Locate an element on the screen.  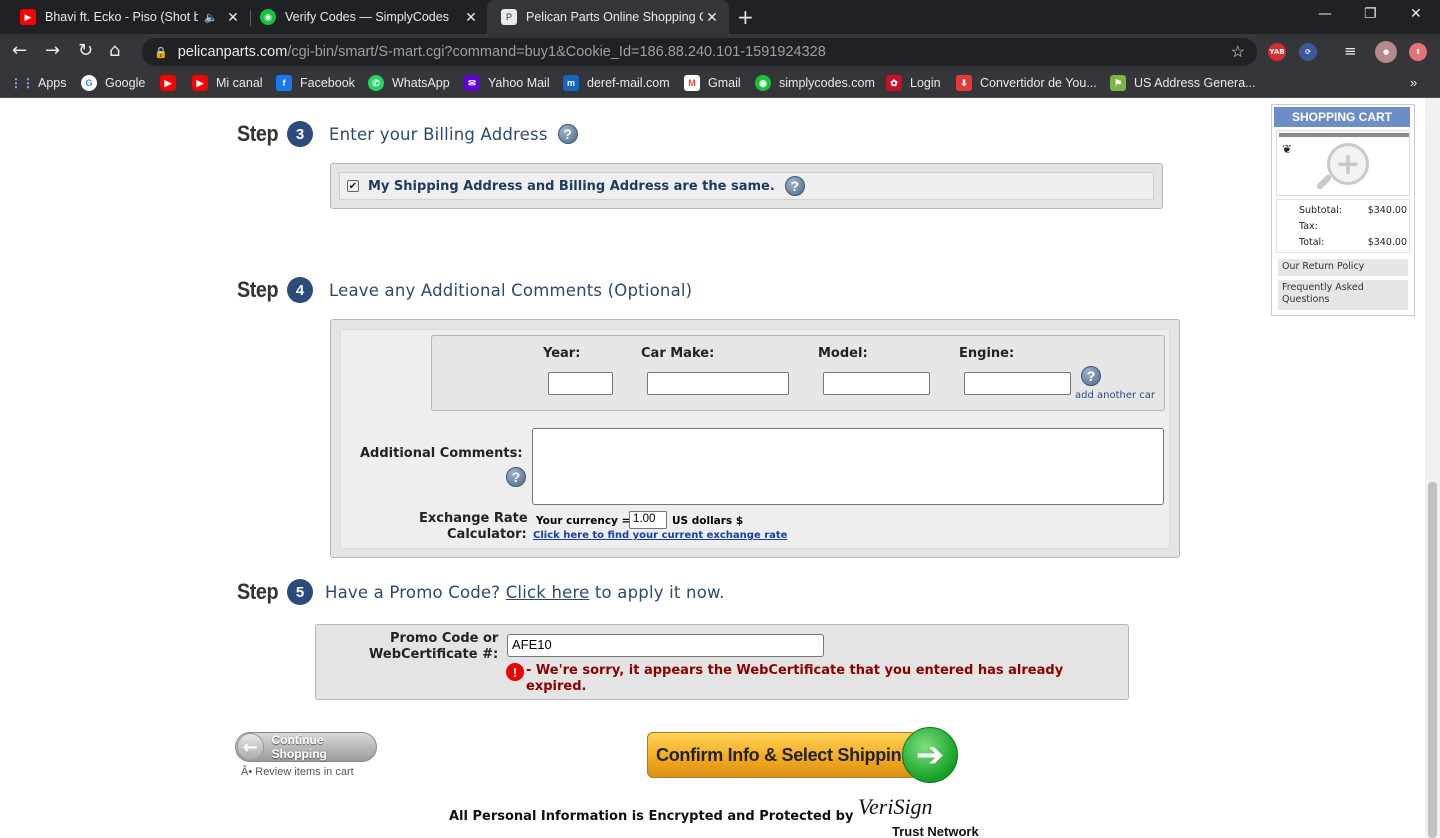
step-number: 4 is located at coordinates (300, 290).